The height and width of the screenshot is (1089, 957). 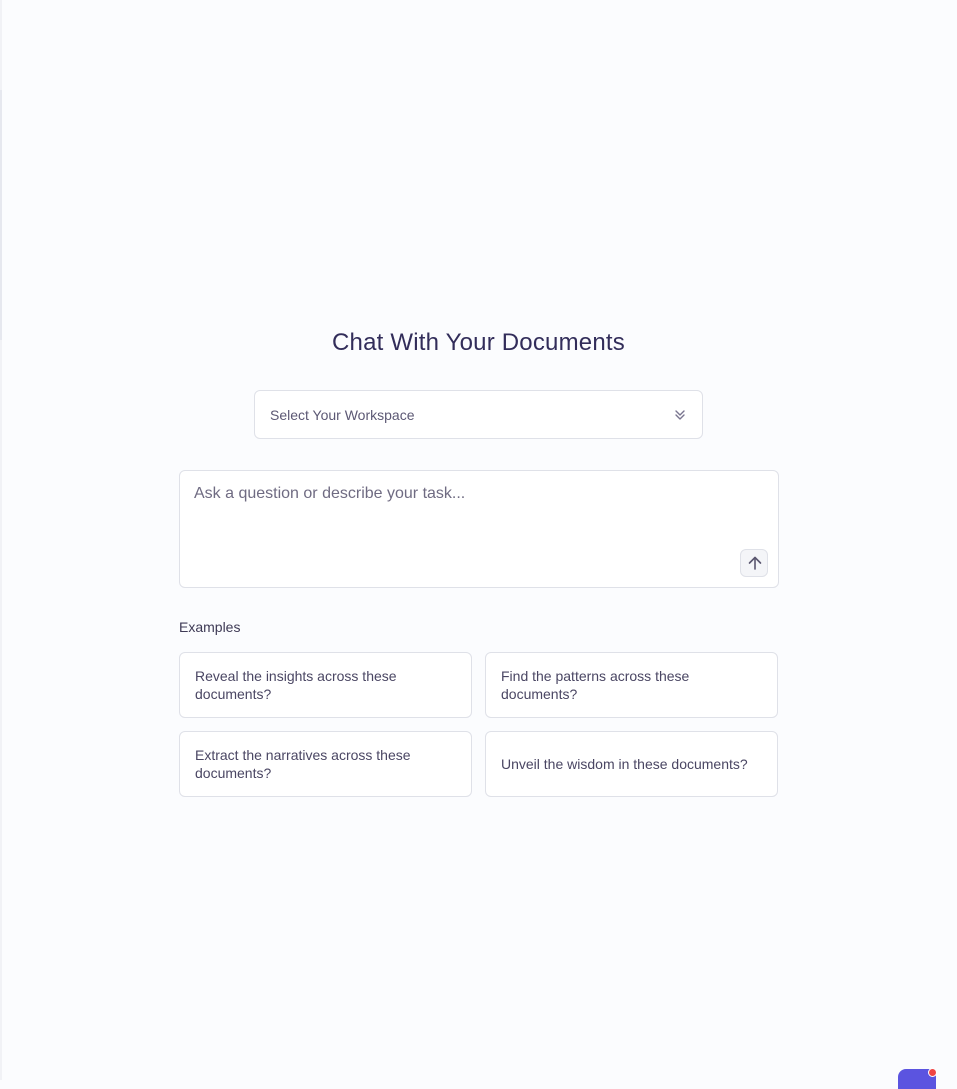 I want to click on example-button-wisdom: Unveil the wisdom in these documents?, so click(x=631, y=764).